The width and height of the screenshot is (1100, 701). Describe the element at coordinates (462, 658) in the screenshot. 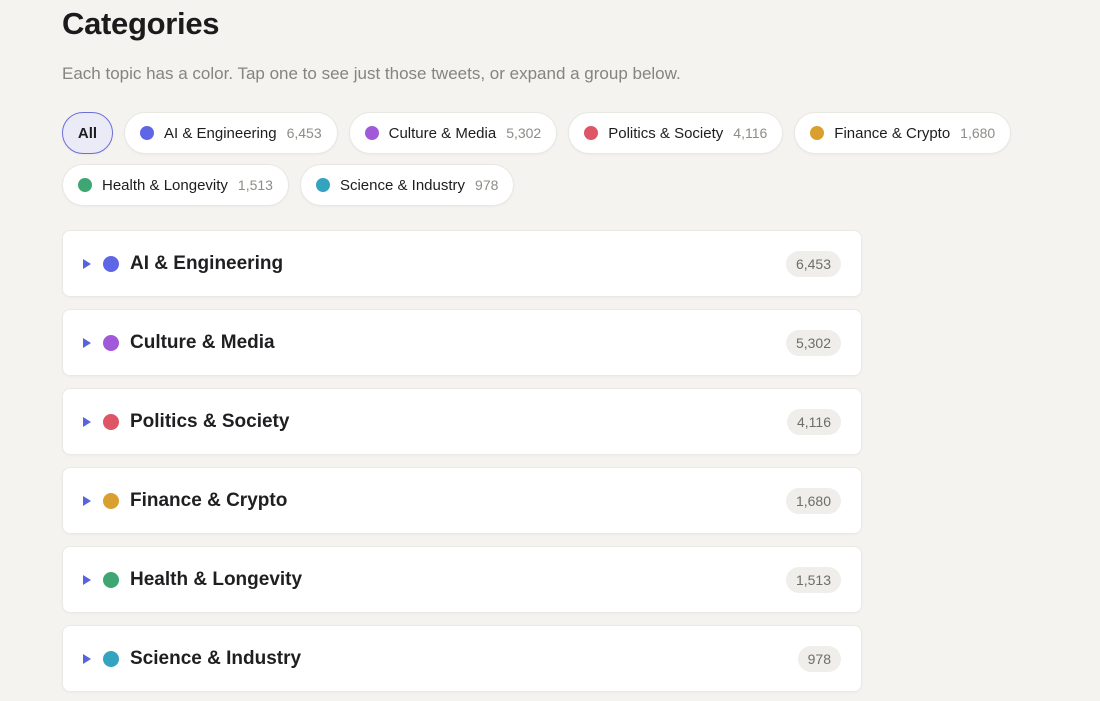

I see `group-row-science-industry: Science & Industry 978` at that location.